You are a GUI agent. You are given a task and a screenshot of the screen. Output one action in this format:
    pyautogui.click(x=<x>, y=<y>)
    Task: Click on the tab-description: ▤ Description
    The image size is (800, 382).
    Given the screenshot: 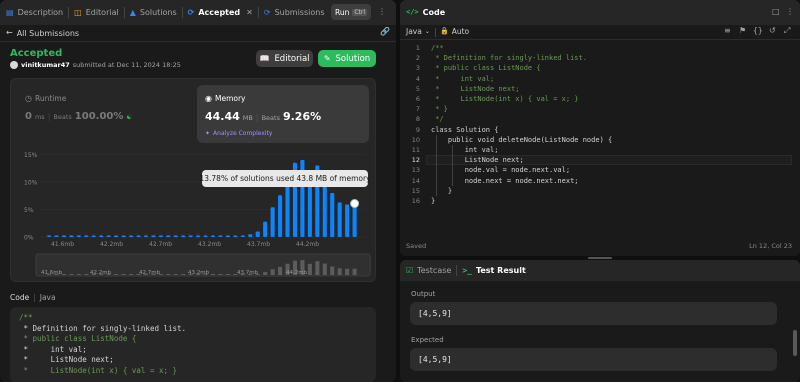 What is the action you would take?
    pyautogui.click(x=34, y=12)
    